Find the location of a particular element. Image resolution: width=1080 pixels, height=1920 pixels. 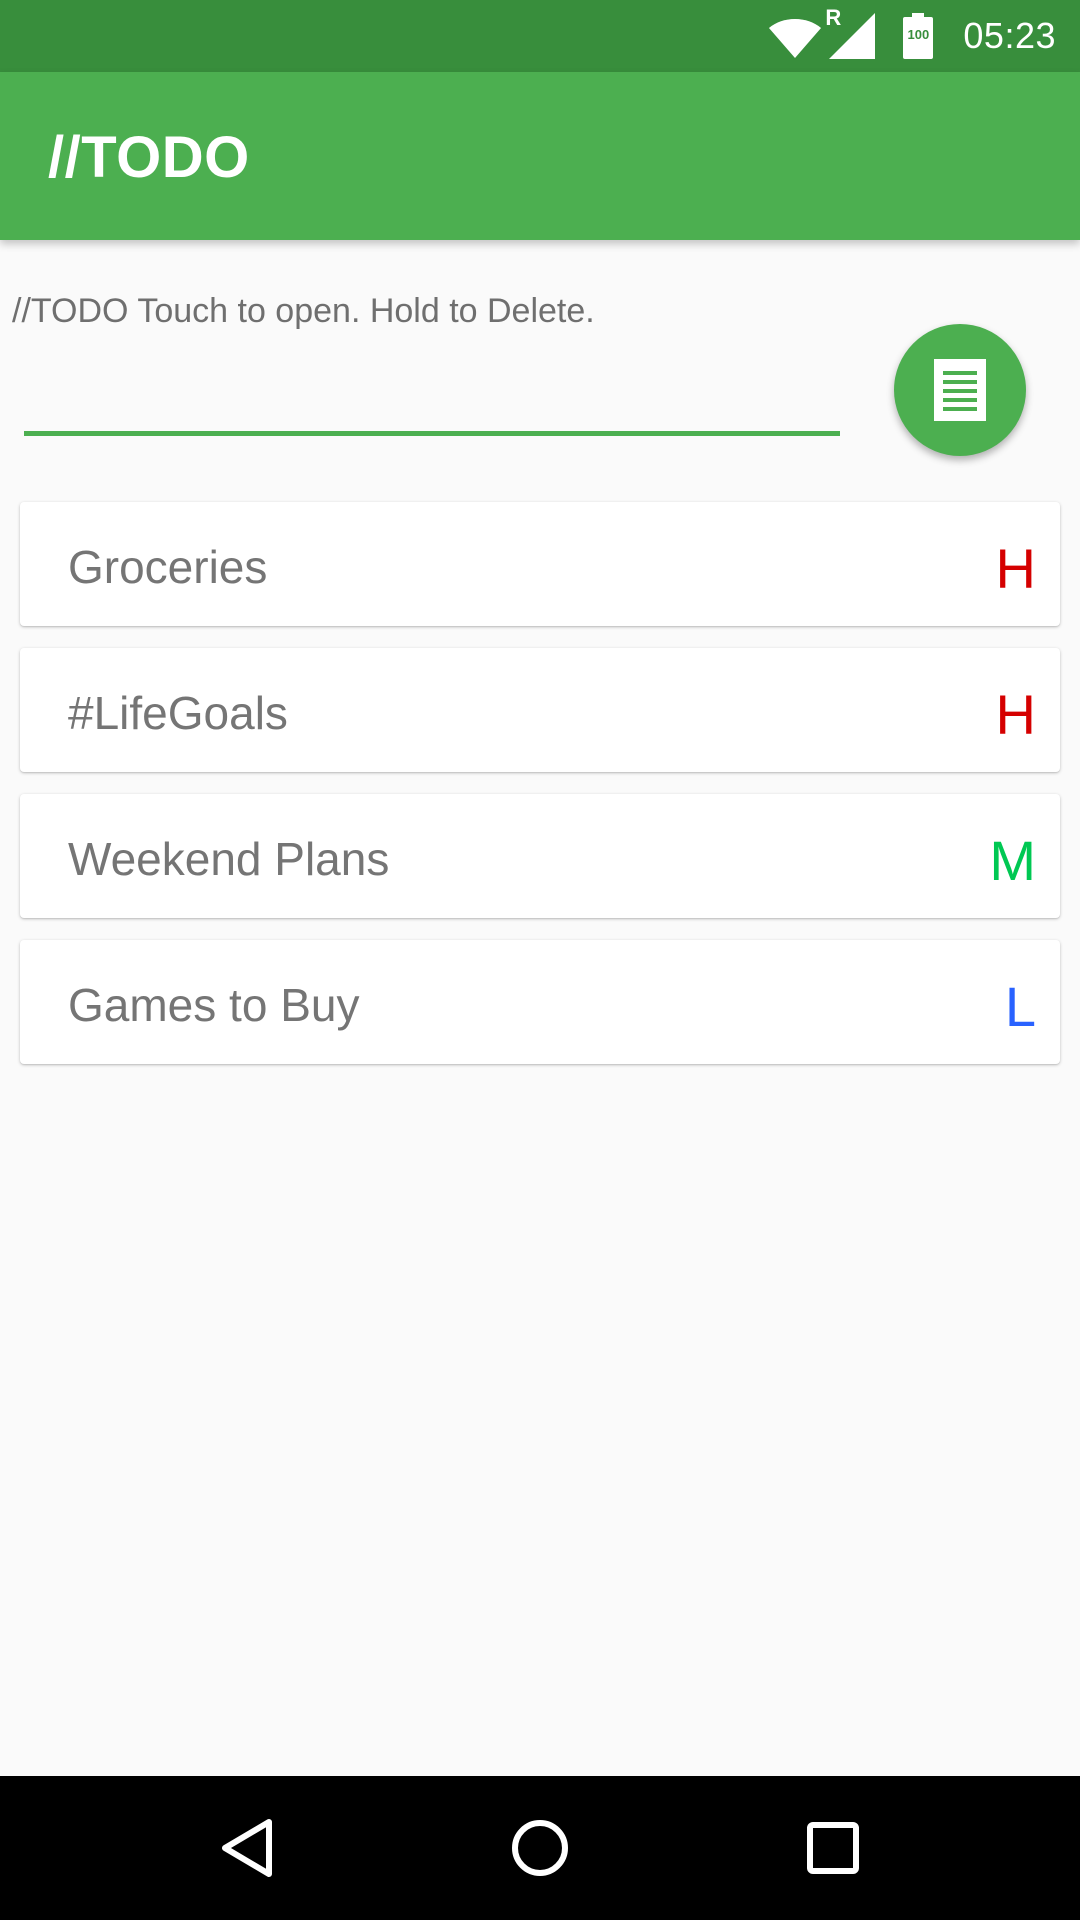

back-button is located at coordinates (247, 1848).